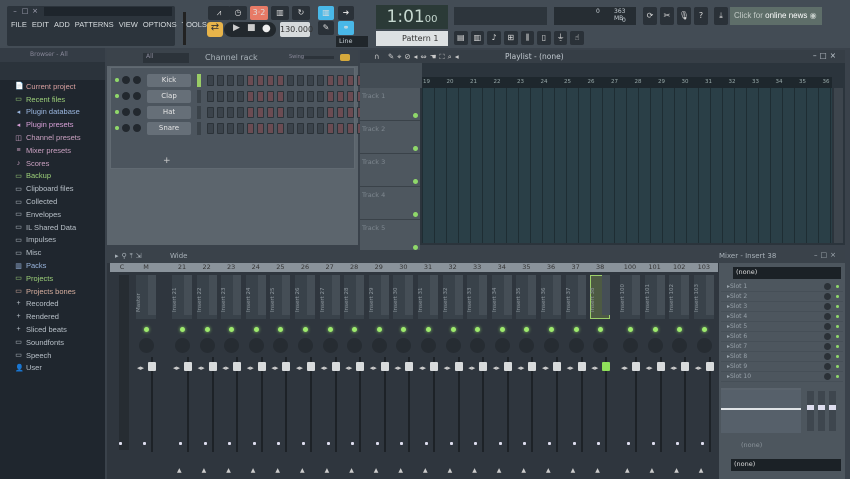  Describe the element at coordinates (239, 80) in the screenshot. I see `channel-row: Kick` at that location.